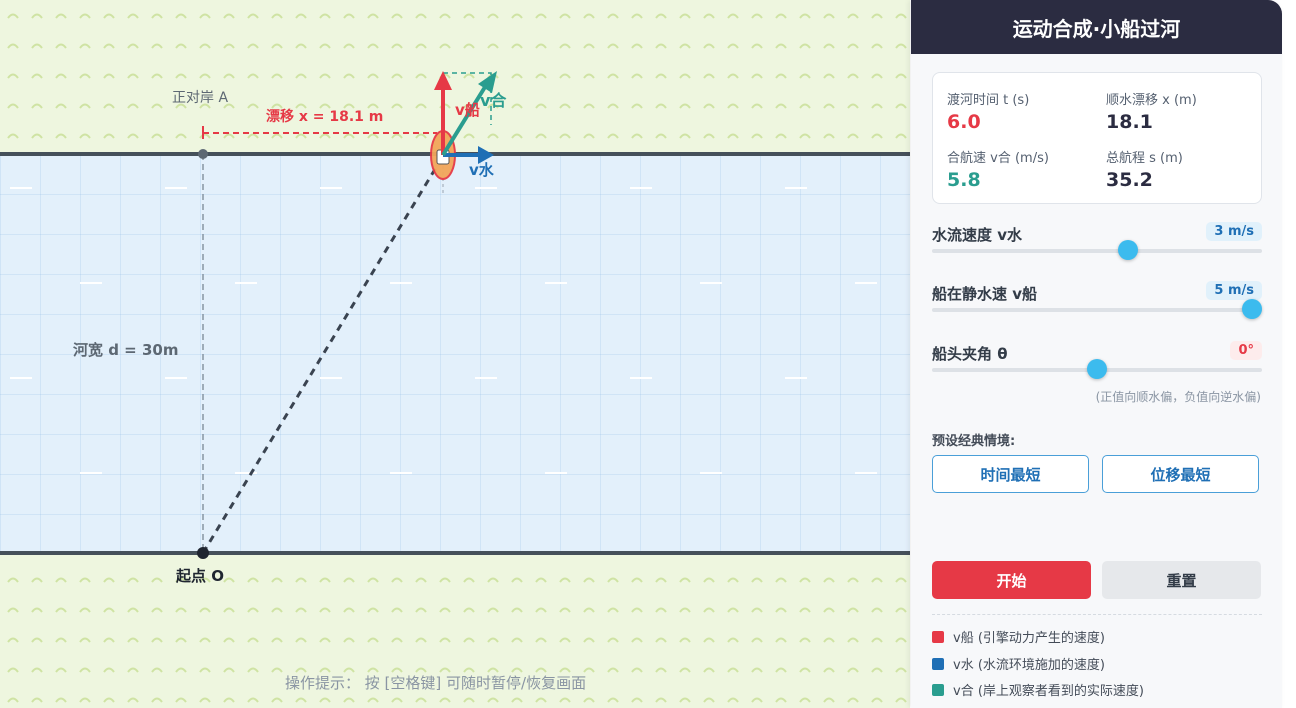  What do you see at coordinates (1029, 665) in the screenshot?
I see `legend-text: v水 (水流环境施加的速度)` at bounding box center [1029, 665].